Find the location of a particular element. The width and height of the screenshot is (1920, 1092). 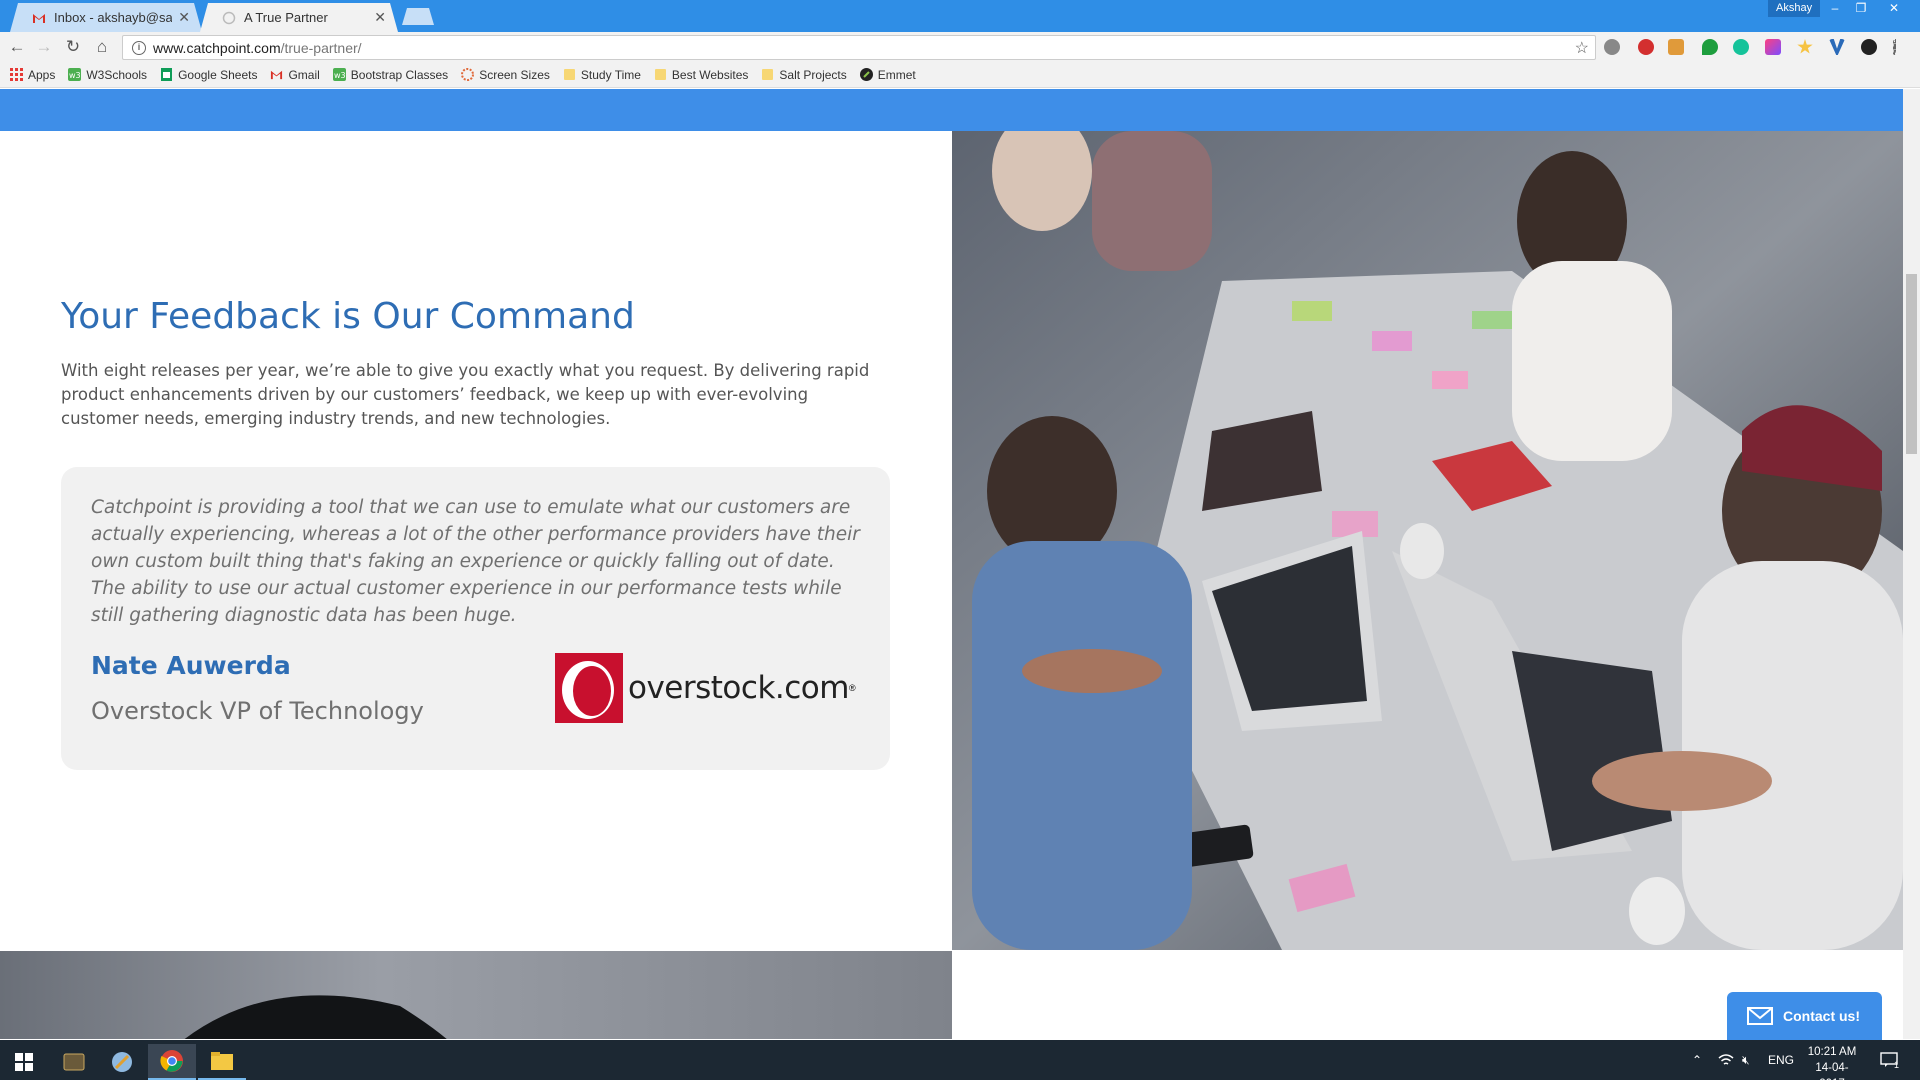

profile-button: Akshay is located at coordinates (1794, 8).